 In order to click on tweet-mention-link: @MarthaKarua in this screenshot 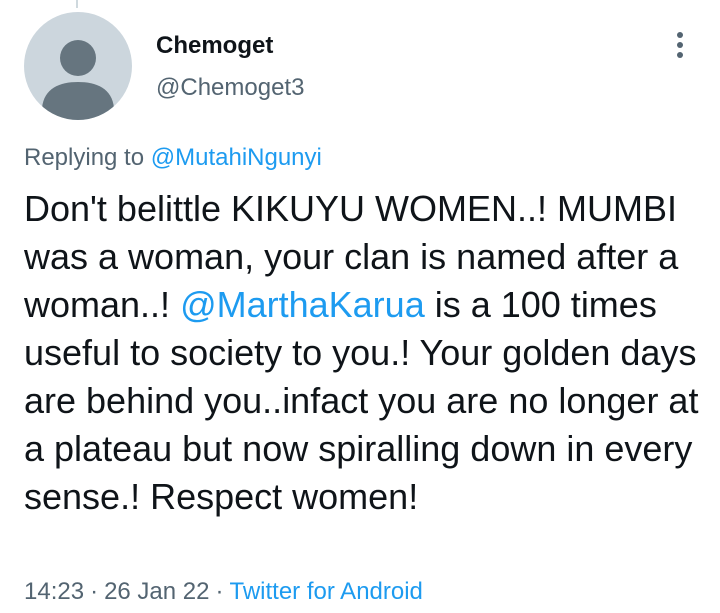, I will do `click(302, 304)`.